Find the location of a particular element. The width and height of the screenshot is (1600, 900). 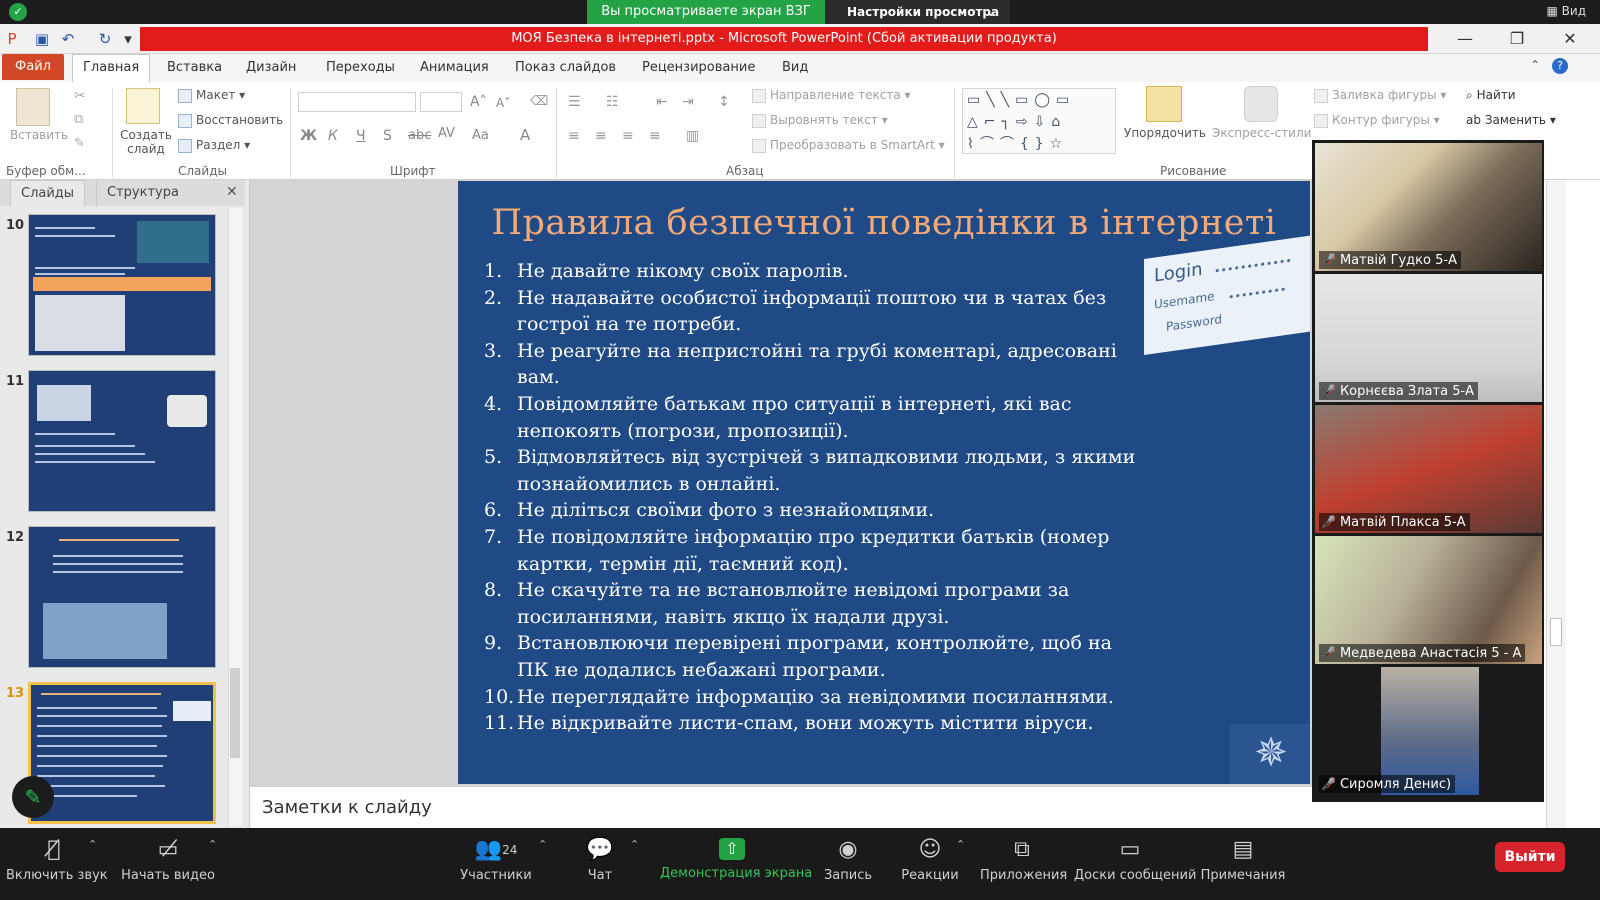

paste-label: Вставить is located at coordinates (39, 135).